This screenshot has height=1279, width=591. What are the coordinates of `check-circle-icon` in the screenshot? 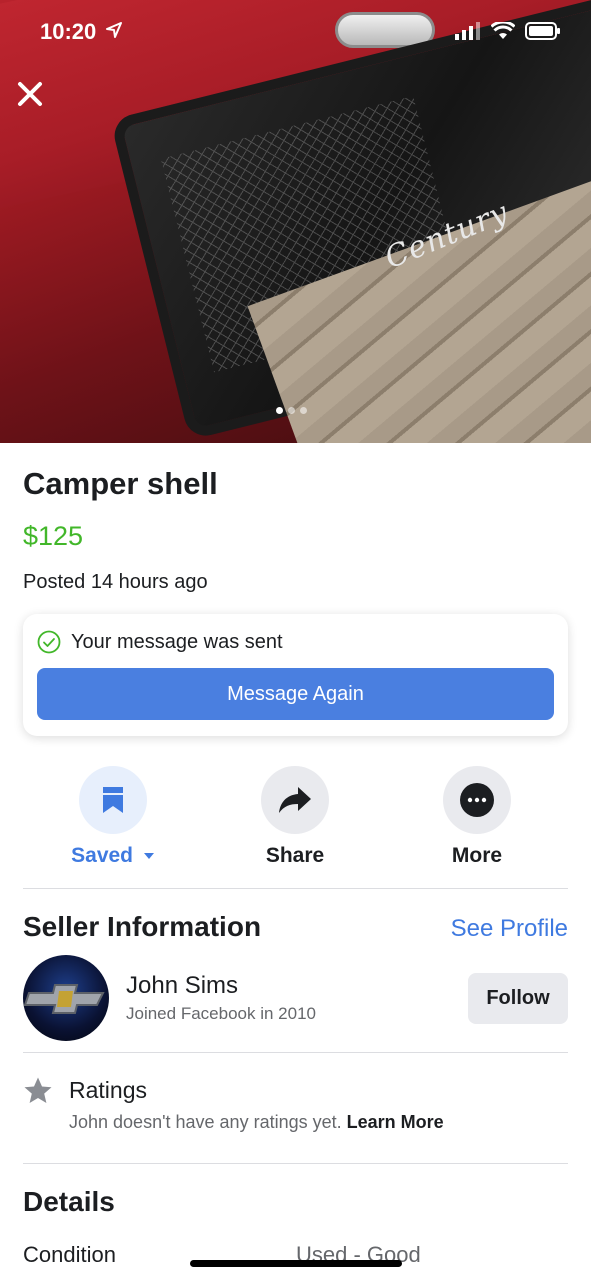 It's located at (49, 642).